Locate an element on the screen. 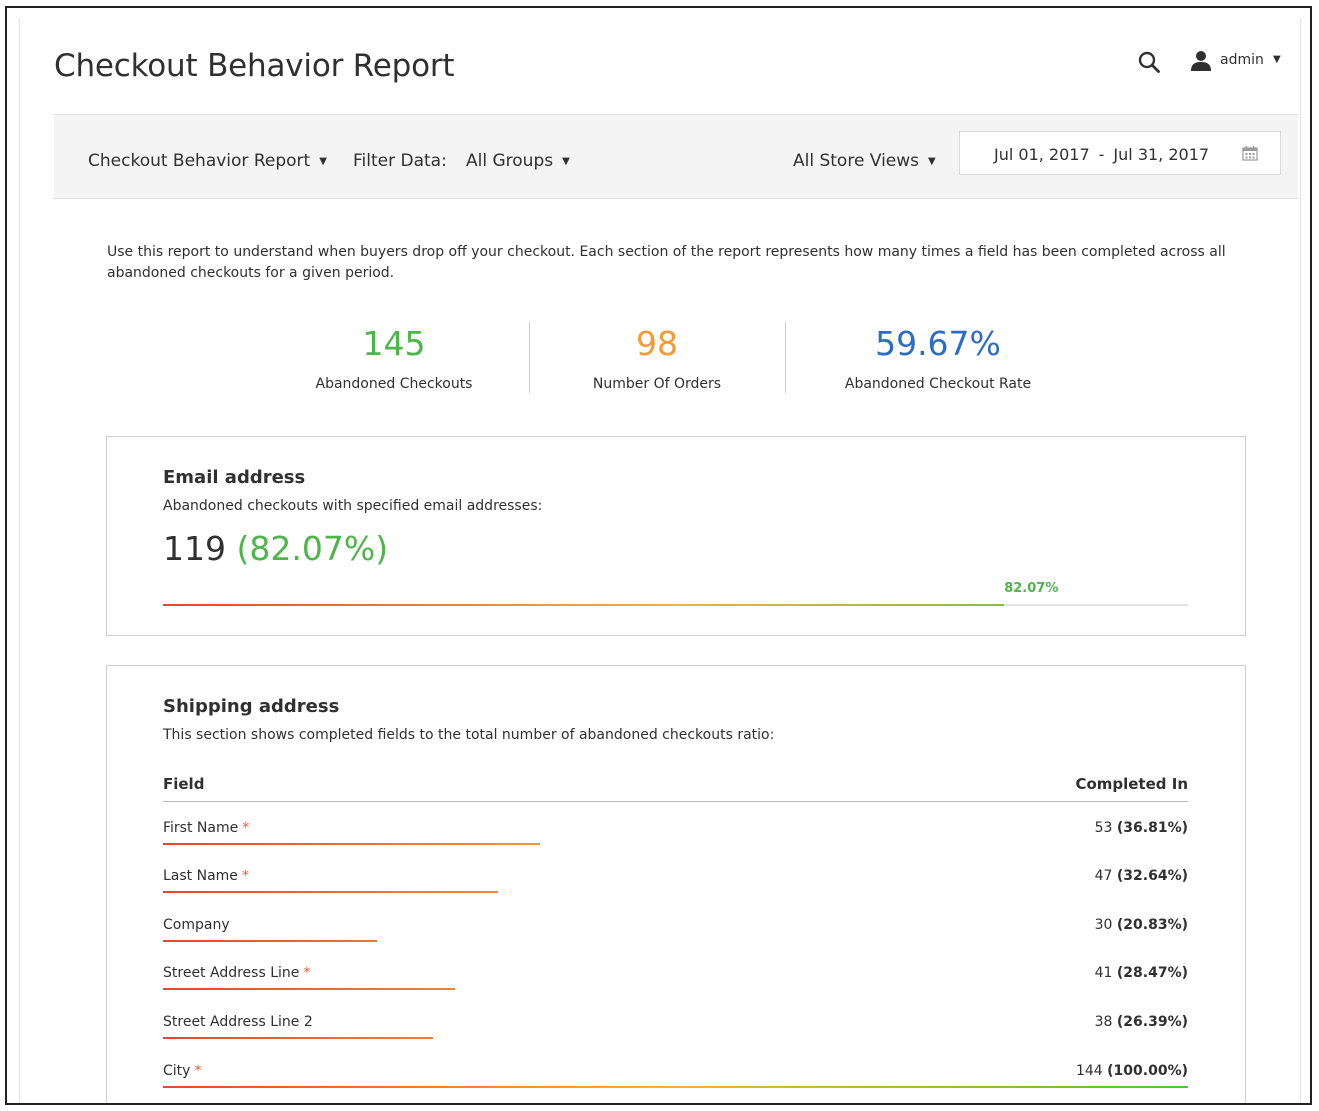 Image resolution: width=1319 pixels, height=1111 pixels. completed-count: 47 is located at coordinates (1103, 876).